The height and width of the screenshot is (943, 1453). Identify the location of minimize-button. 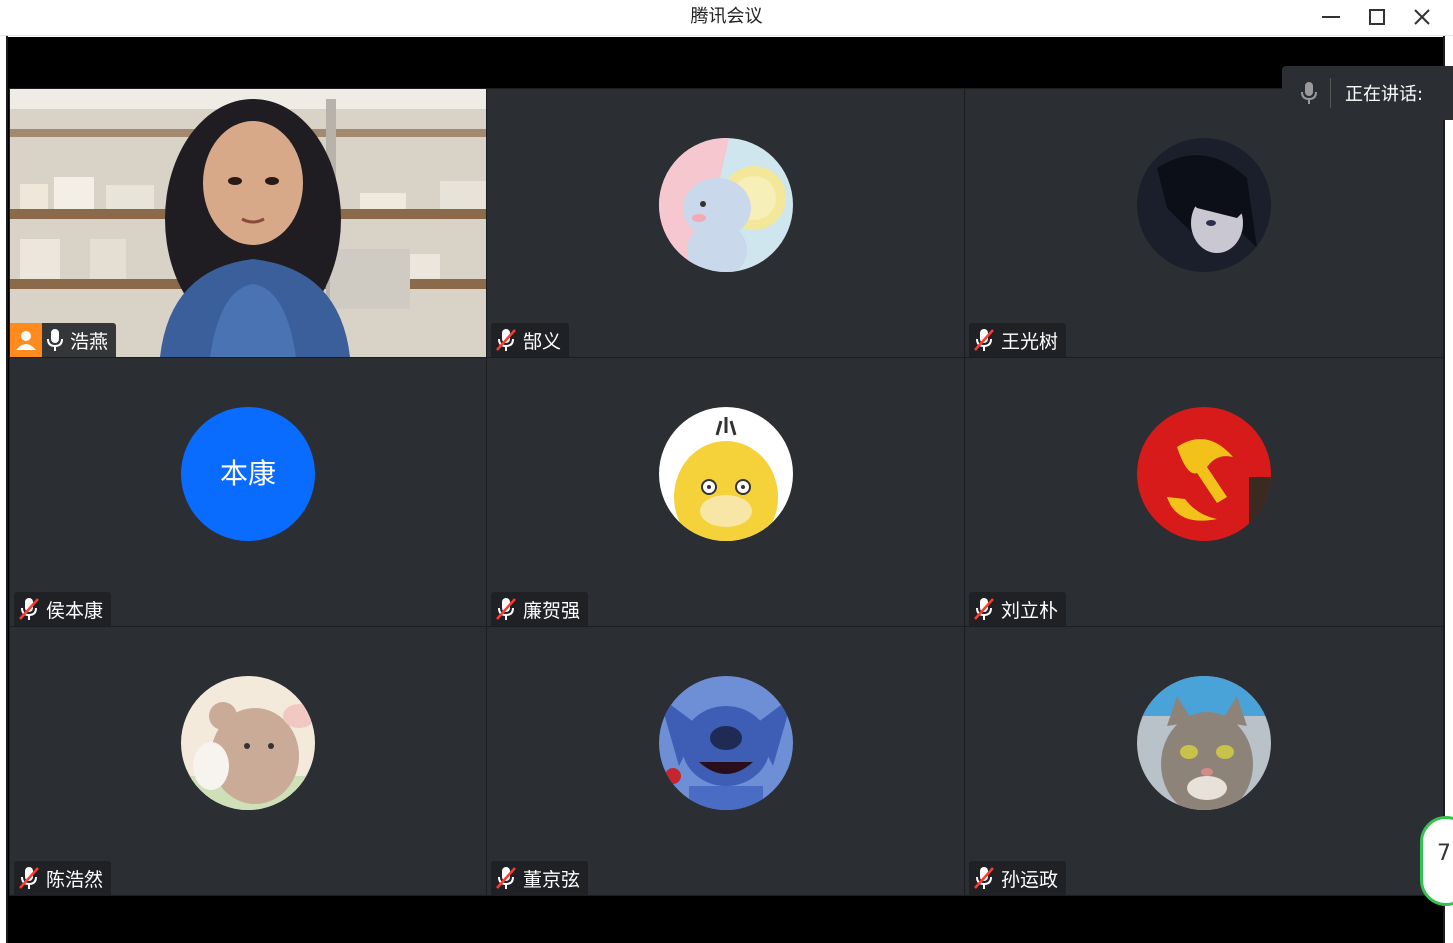
(1330, 17).